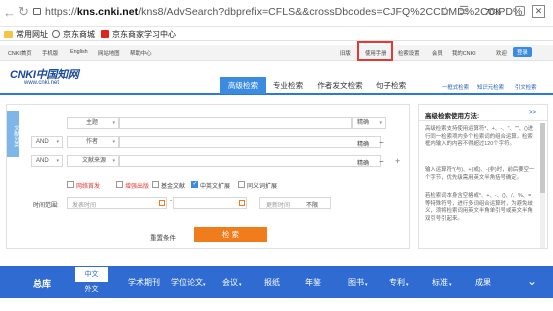 The height and width of the screenshot is (311, 553). I want to click on tab-sentence-search: 句子检索, so click(391, 85).